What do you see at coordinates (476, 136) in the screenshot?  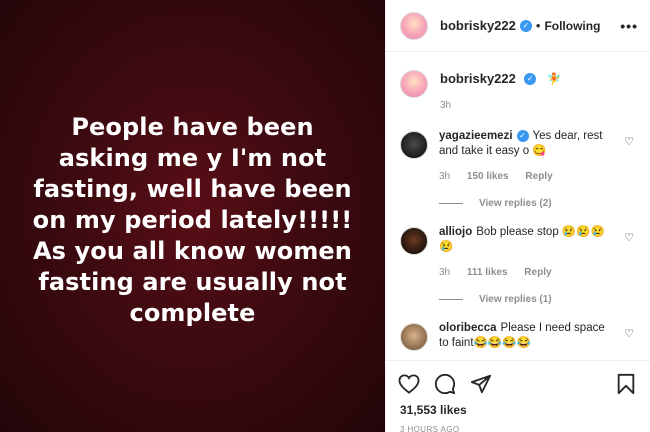 I see `commenter-username: yagazieemezi` at bounding box center [476, 136].